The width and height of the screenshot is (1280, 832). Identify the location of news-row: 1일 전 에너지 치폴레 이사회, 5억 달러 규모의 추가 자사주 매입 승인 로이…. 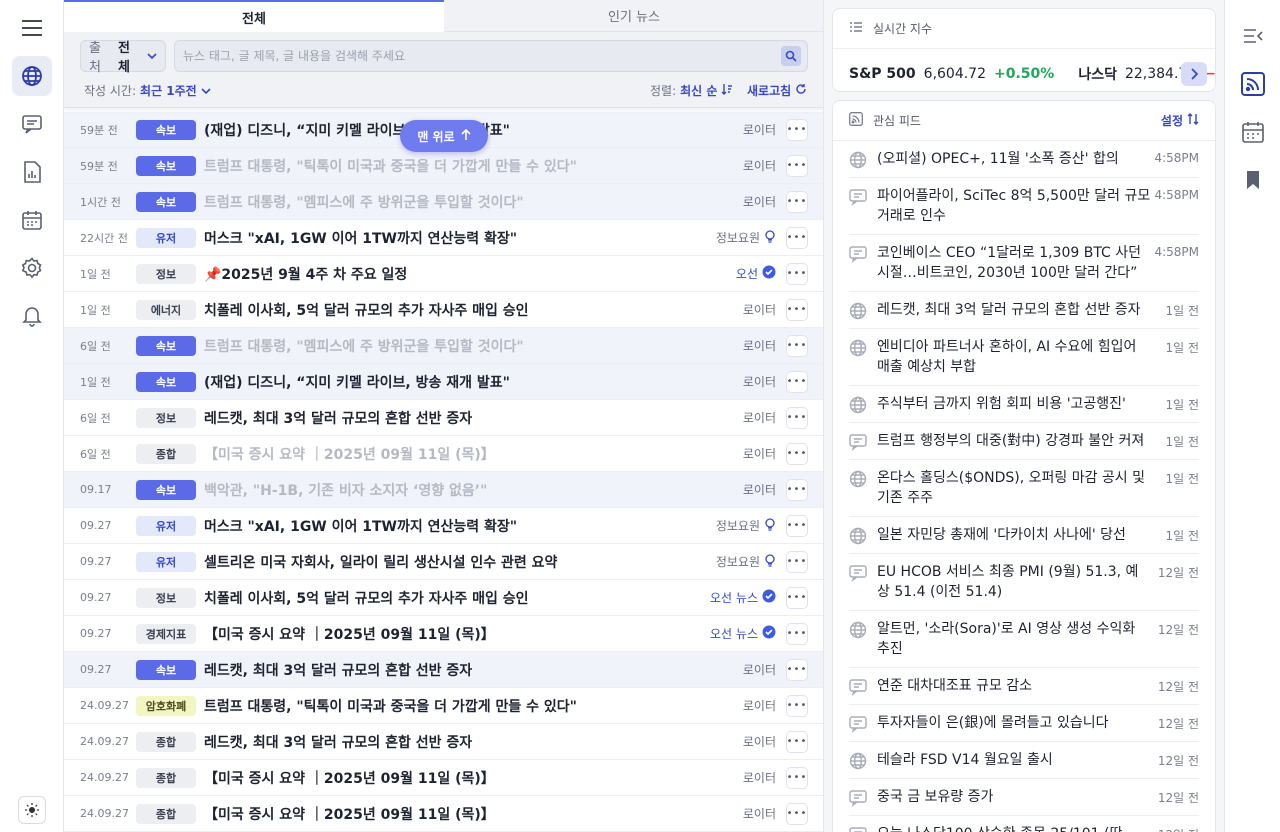
(443, 310).